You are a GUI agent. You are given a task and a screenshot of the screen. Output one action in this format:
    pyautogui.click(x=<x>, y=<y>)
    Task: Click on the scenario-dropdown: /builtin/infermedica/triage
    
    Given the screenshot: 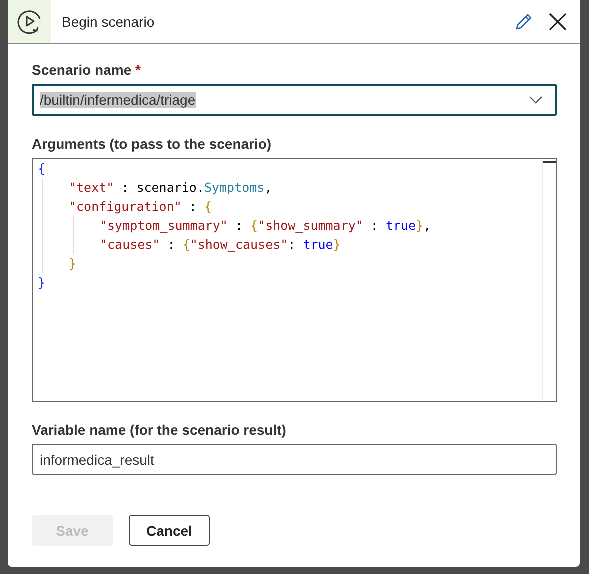 What is the action you would take?
    pyautogui.click(x=294, y=100)
    